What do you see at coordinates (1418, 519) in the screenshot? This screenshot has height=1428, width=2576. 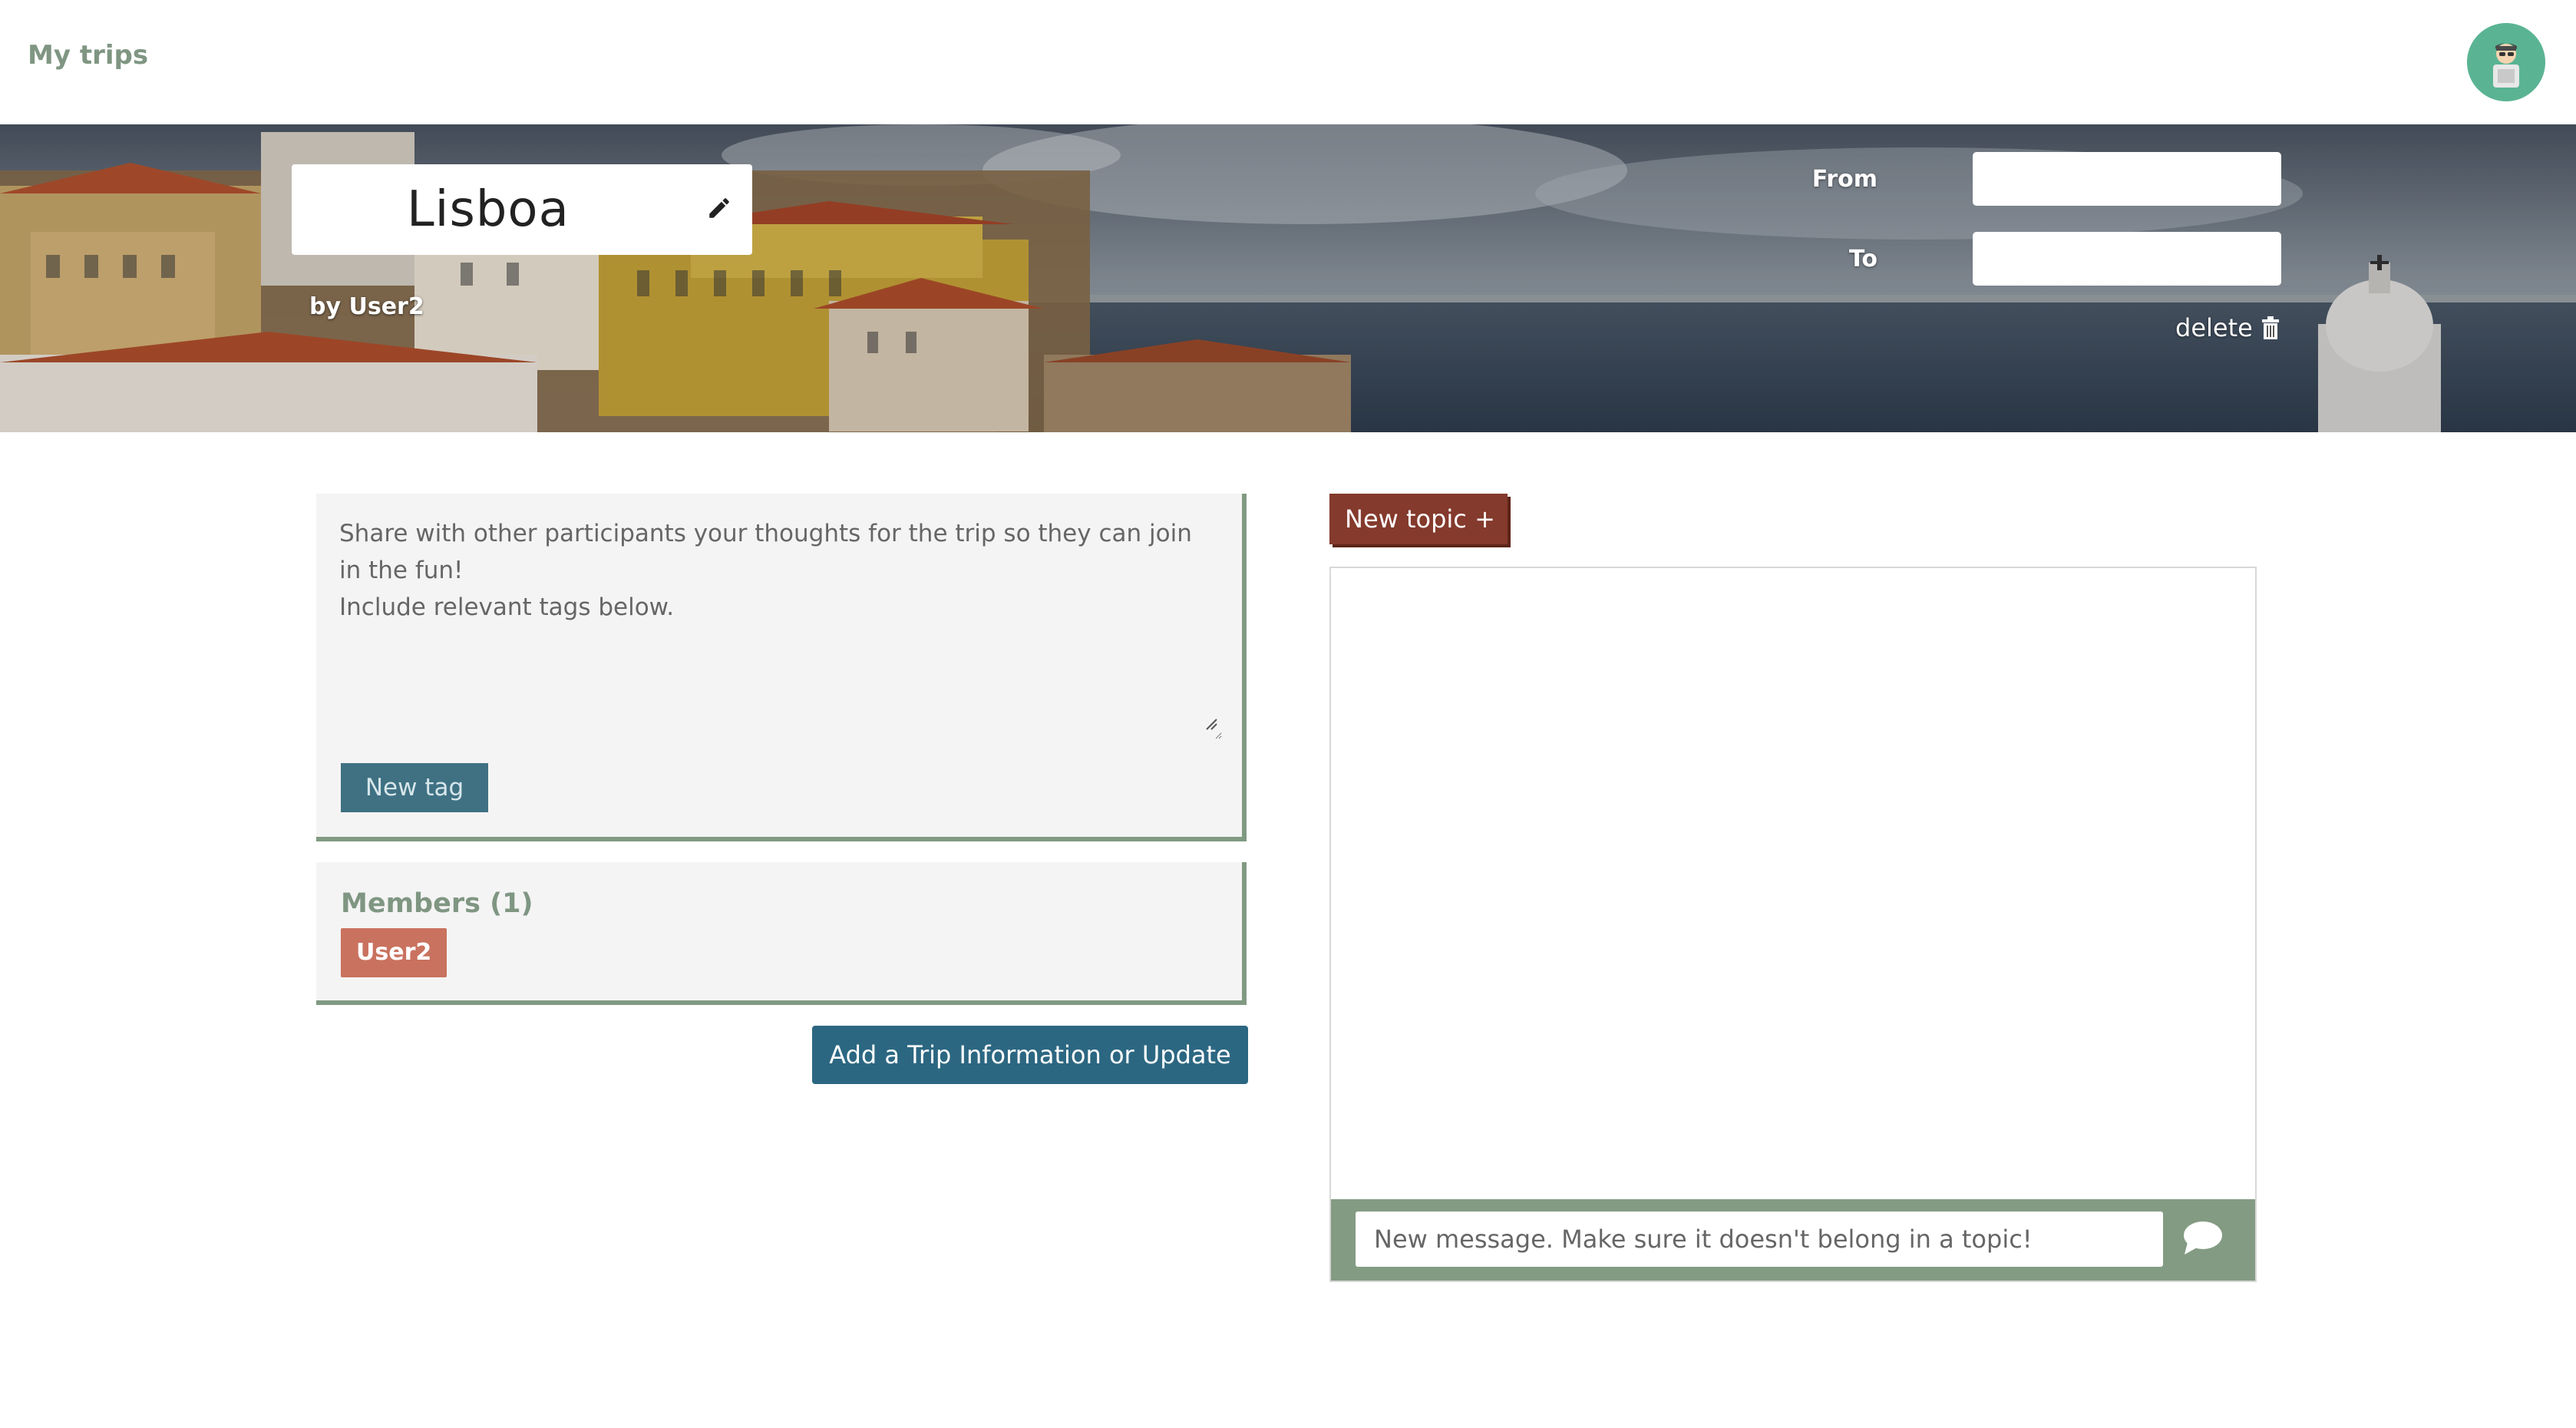 I see `new-topic-button: New topic +` at bounding box center [1418, 519].